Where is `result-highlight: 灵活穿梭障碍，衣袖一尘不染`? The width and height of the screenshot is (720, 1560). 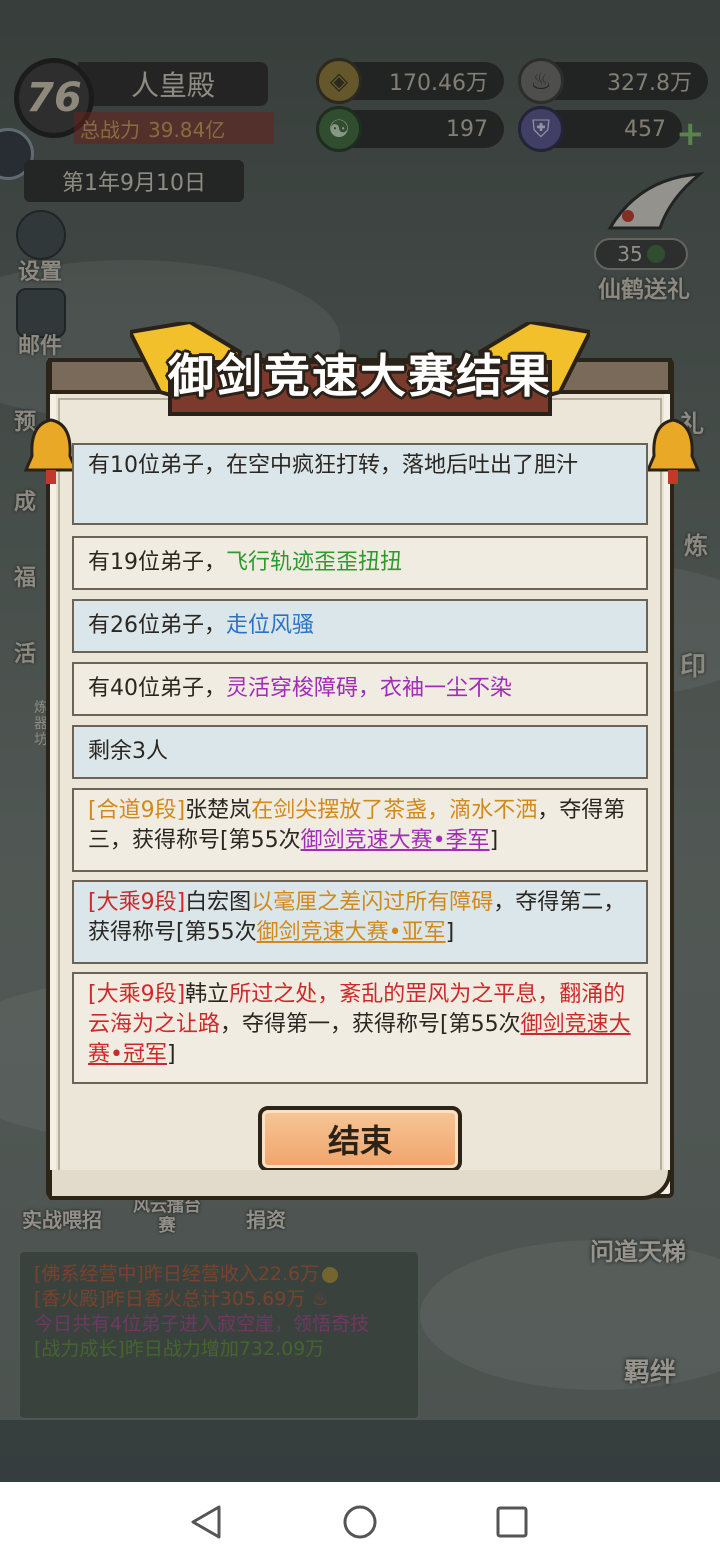
result-highlight: 灵活穿梭障碍，衣袖一尘不染 is located at coordinates (369, 688).